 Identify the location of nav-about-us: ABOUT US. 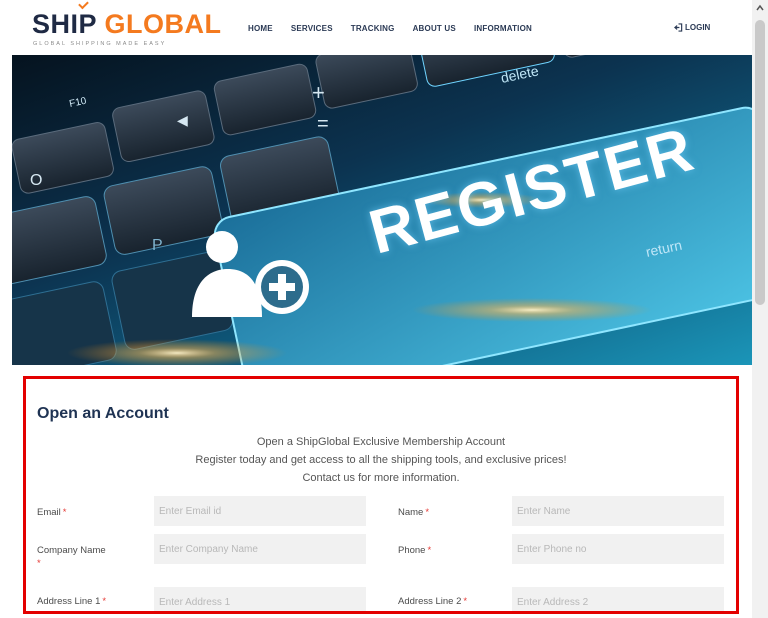
(434, 28).